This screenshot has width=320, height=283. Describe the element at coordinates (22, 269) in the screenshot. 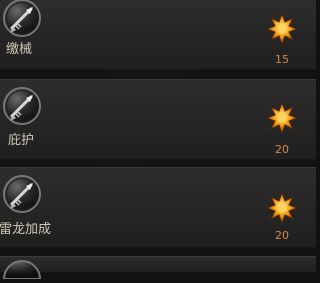

I see `partial-skill-icon` at that location.